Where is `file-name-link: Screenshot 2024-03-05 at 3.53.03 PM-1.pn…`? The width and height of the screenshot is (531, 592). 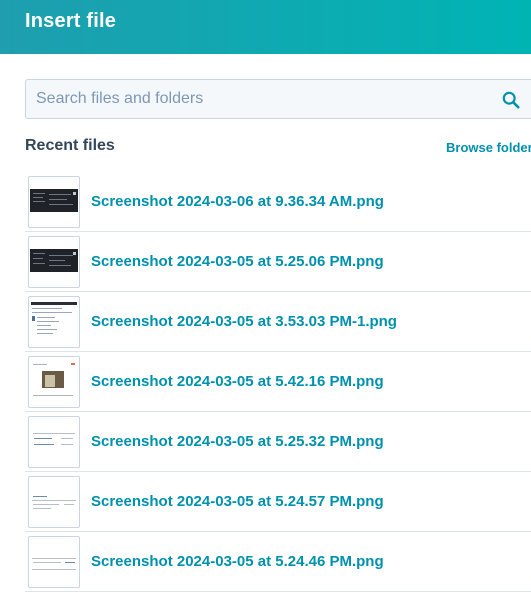
file-name-link: Screenshot 2024-03-05 at 3.53.03 PM-1.pn… is located at coordinates (244, 321).